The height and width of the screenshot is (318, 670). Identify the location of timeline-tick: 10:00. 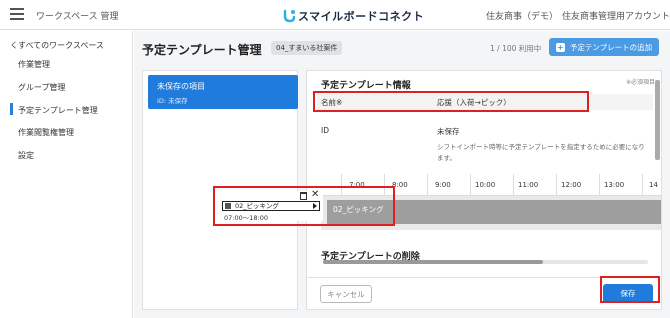
(485, 185).